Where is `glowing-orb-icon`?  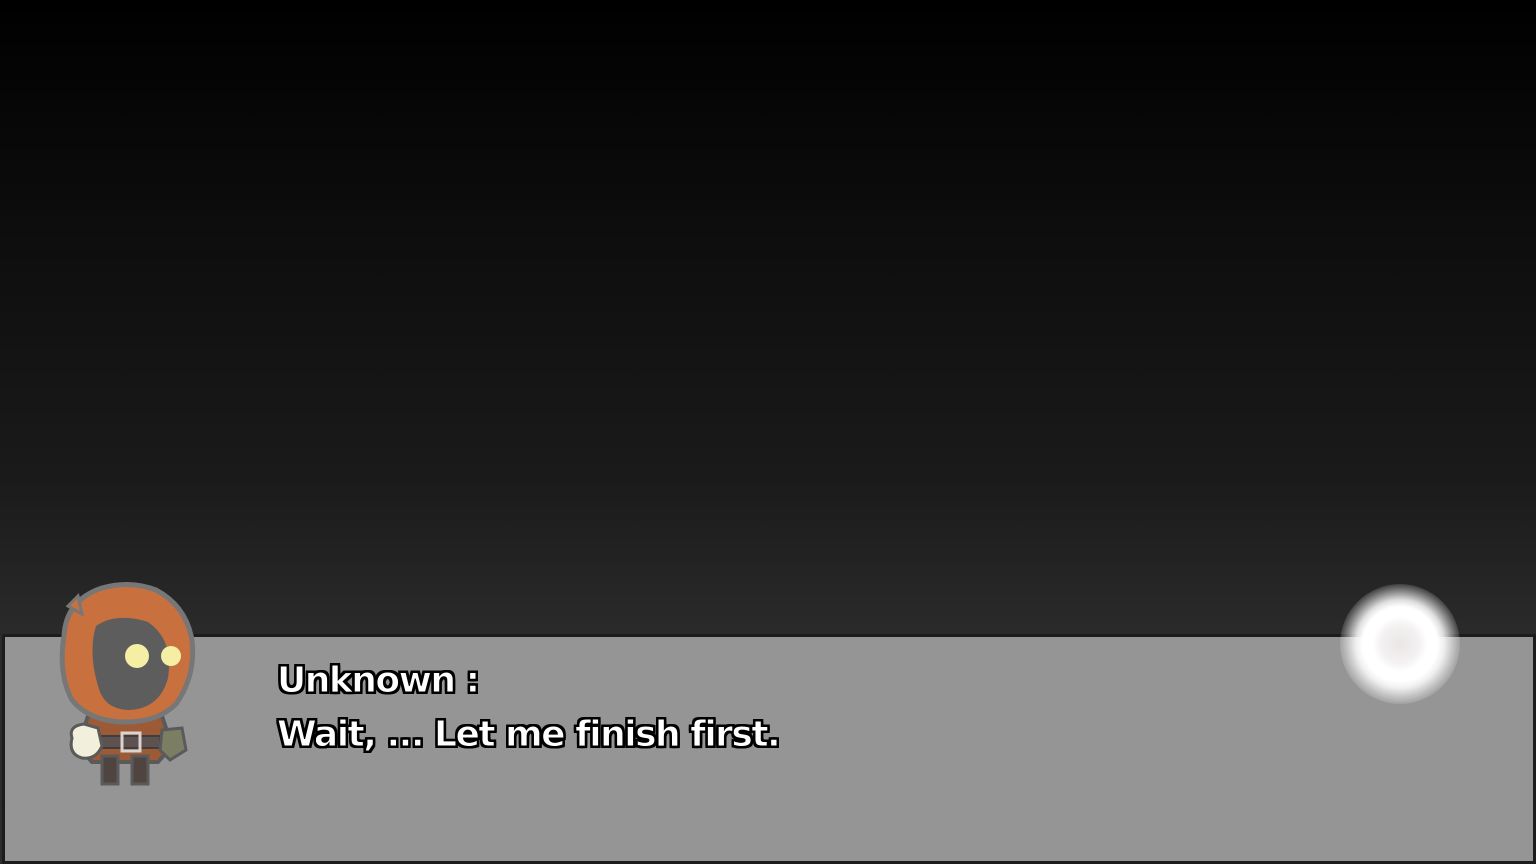
glowing-orb-icon is located at coordinates (1400, 644).